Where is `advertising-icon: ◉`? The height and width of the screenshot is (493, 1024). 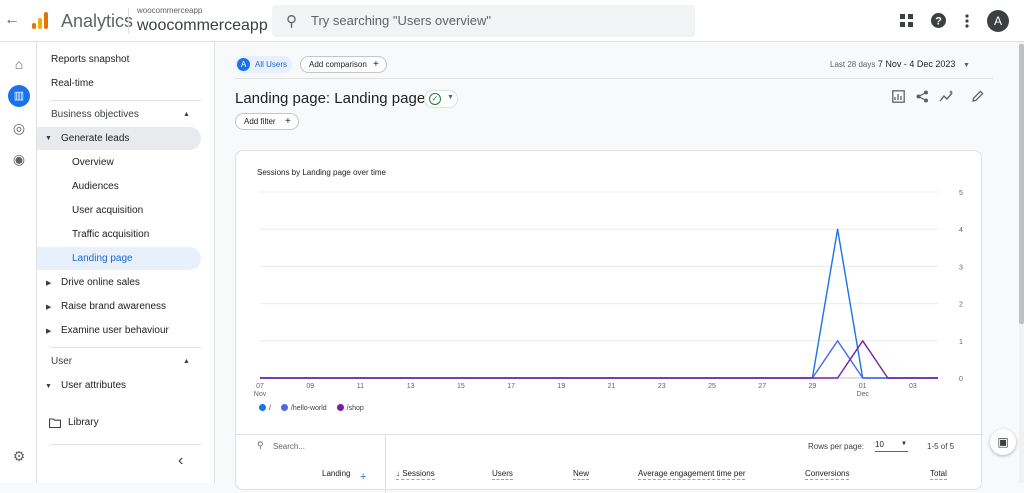
advertising-icon: ◉ is located at coordinates (19, 159).